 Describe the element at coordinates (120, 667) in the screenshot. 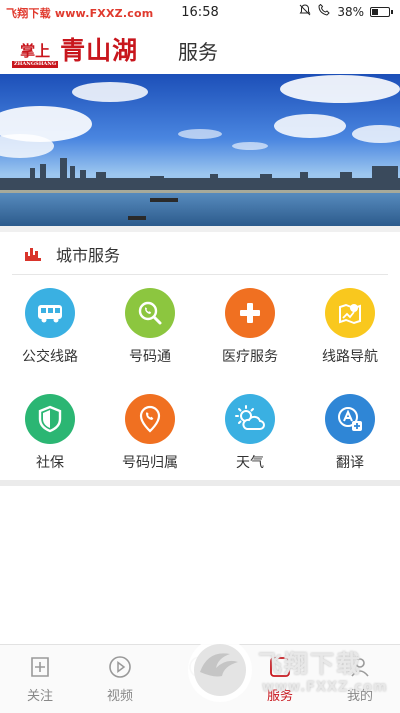

I see `video-play-icon` at that location.